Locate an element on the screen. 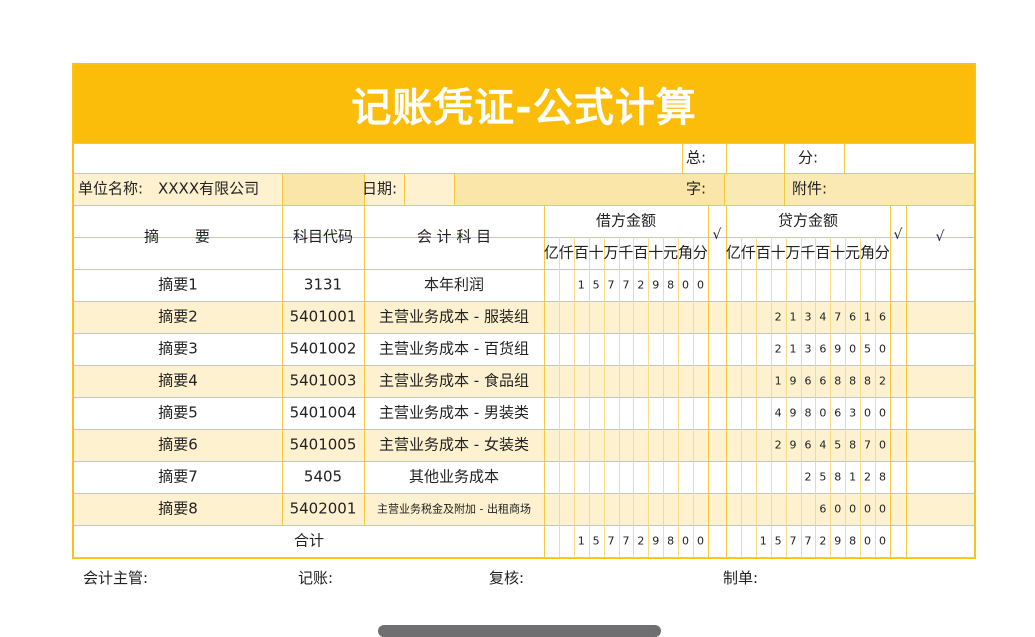  sign-prepared-by: 制单: is located at coordinates (741, 578).